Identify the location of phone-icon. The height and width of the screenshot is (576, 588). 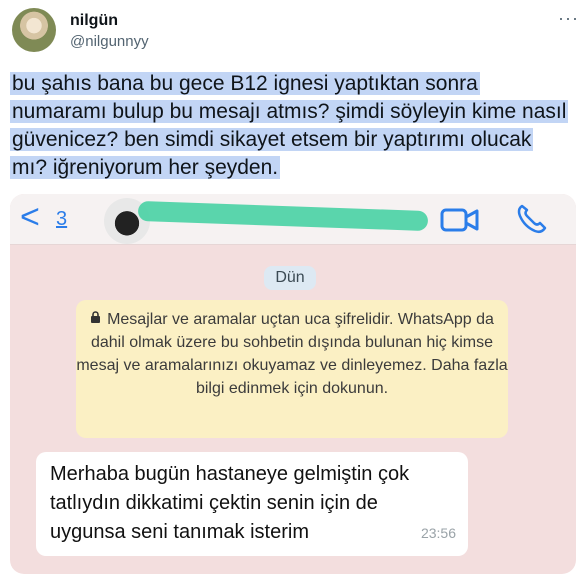
(531, 219).